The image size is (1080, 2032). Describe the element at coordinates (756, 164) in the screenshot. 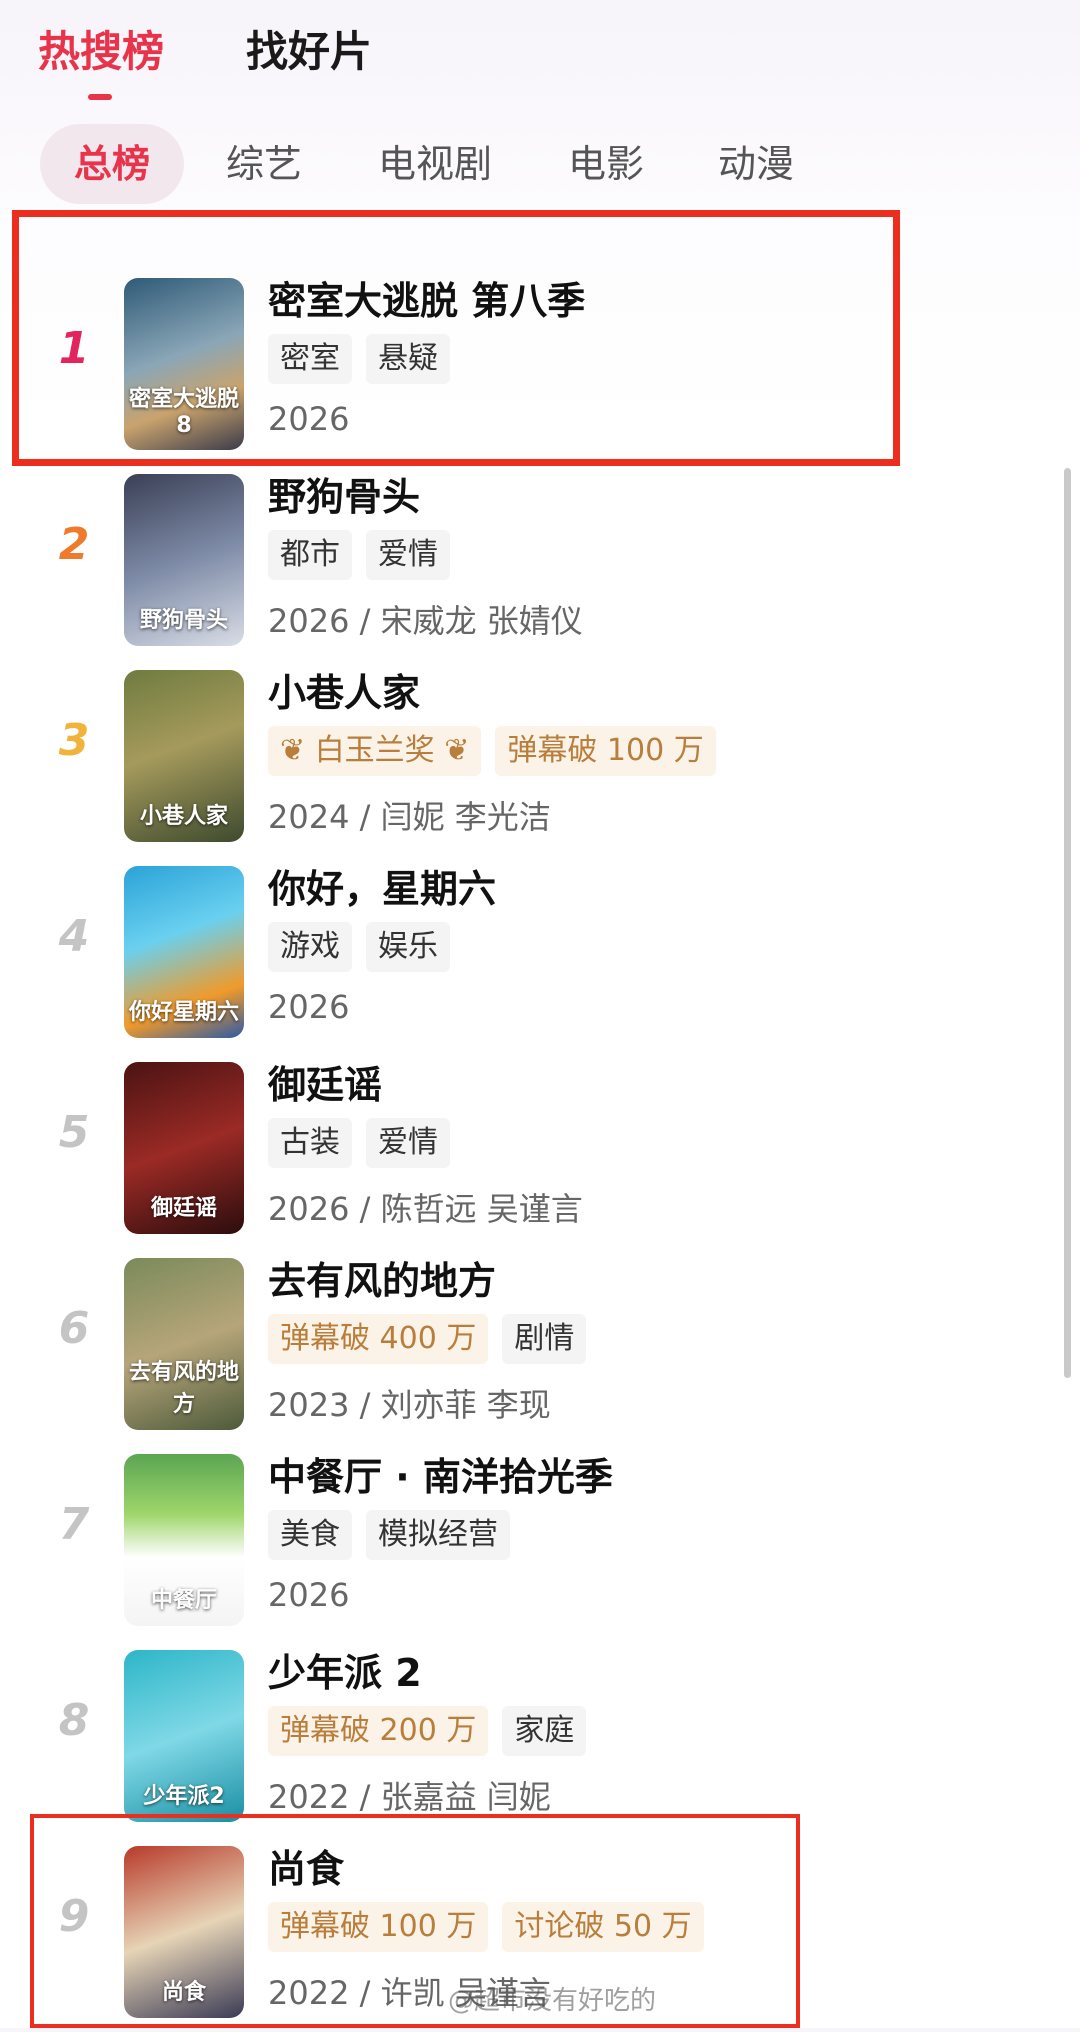

I see `category-tab-anime: 动漫` at that location.